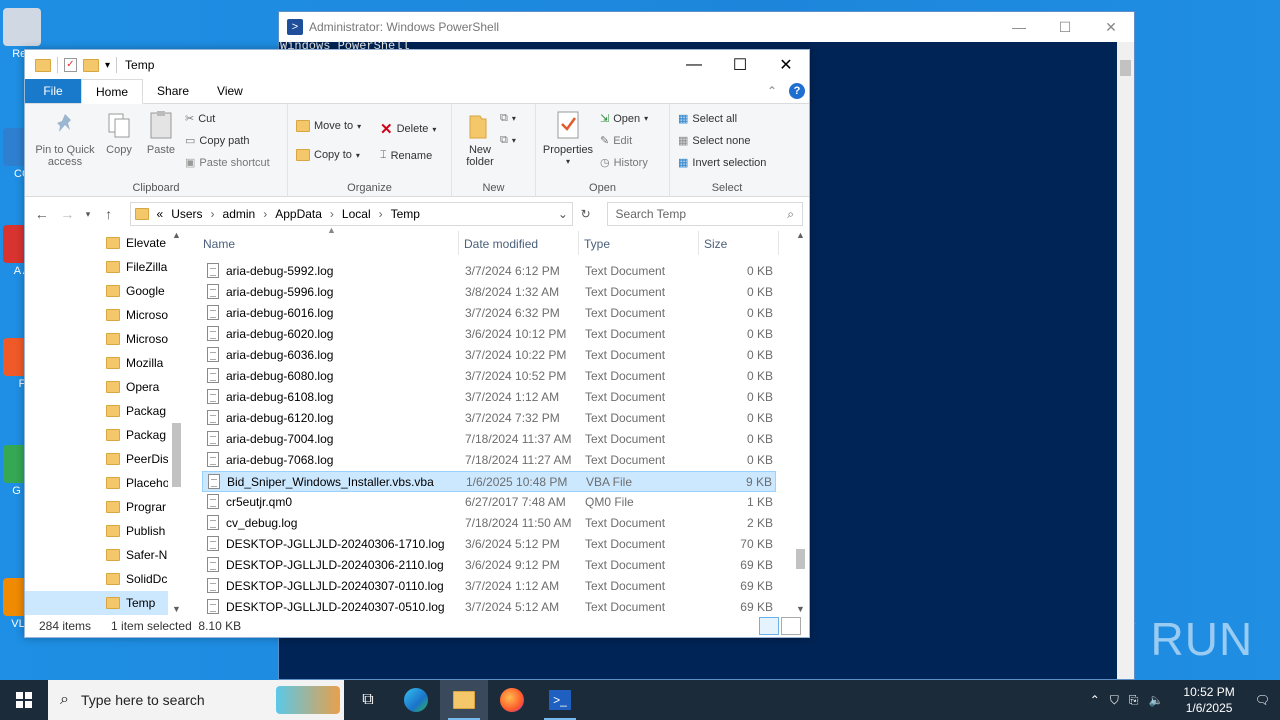 This screenshot has width=1280, height=720. What do you see at coordinates (586, 214) in the screenshot?
I see `refresh-icon: ↻` at bounding box center [586, 214].